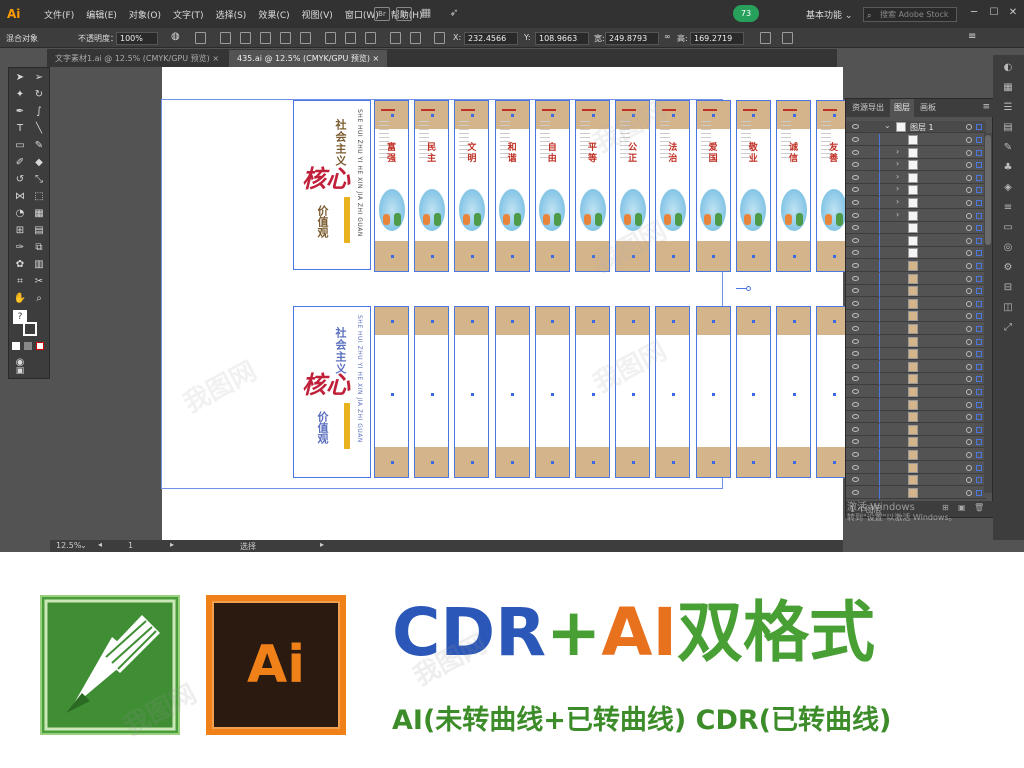 The height and width of the screenshot is (768, 1024). I want to click on symbol-sprayer-tool-icon: ✿, so click(20, 265).